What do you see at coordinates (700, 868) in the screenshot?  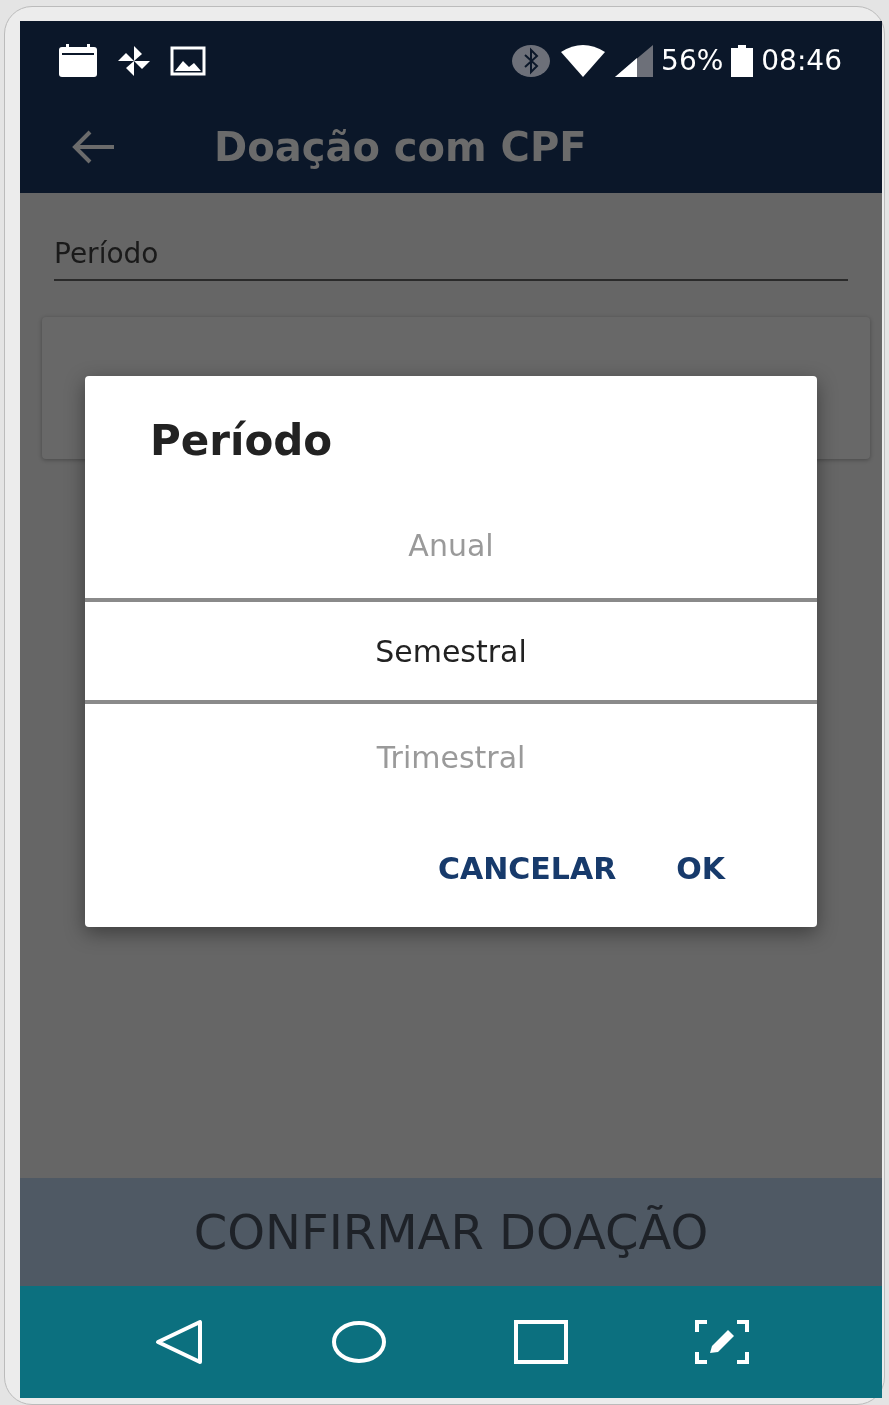 I see `dialog-button: OK` at bounding box center [700, 868].